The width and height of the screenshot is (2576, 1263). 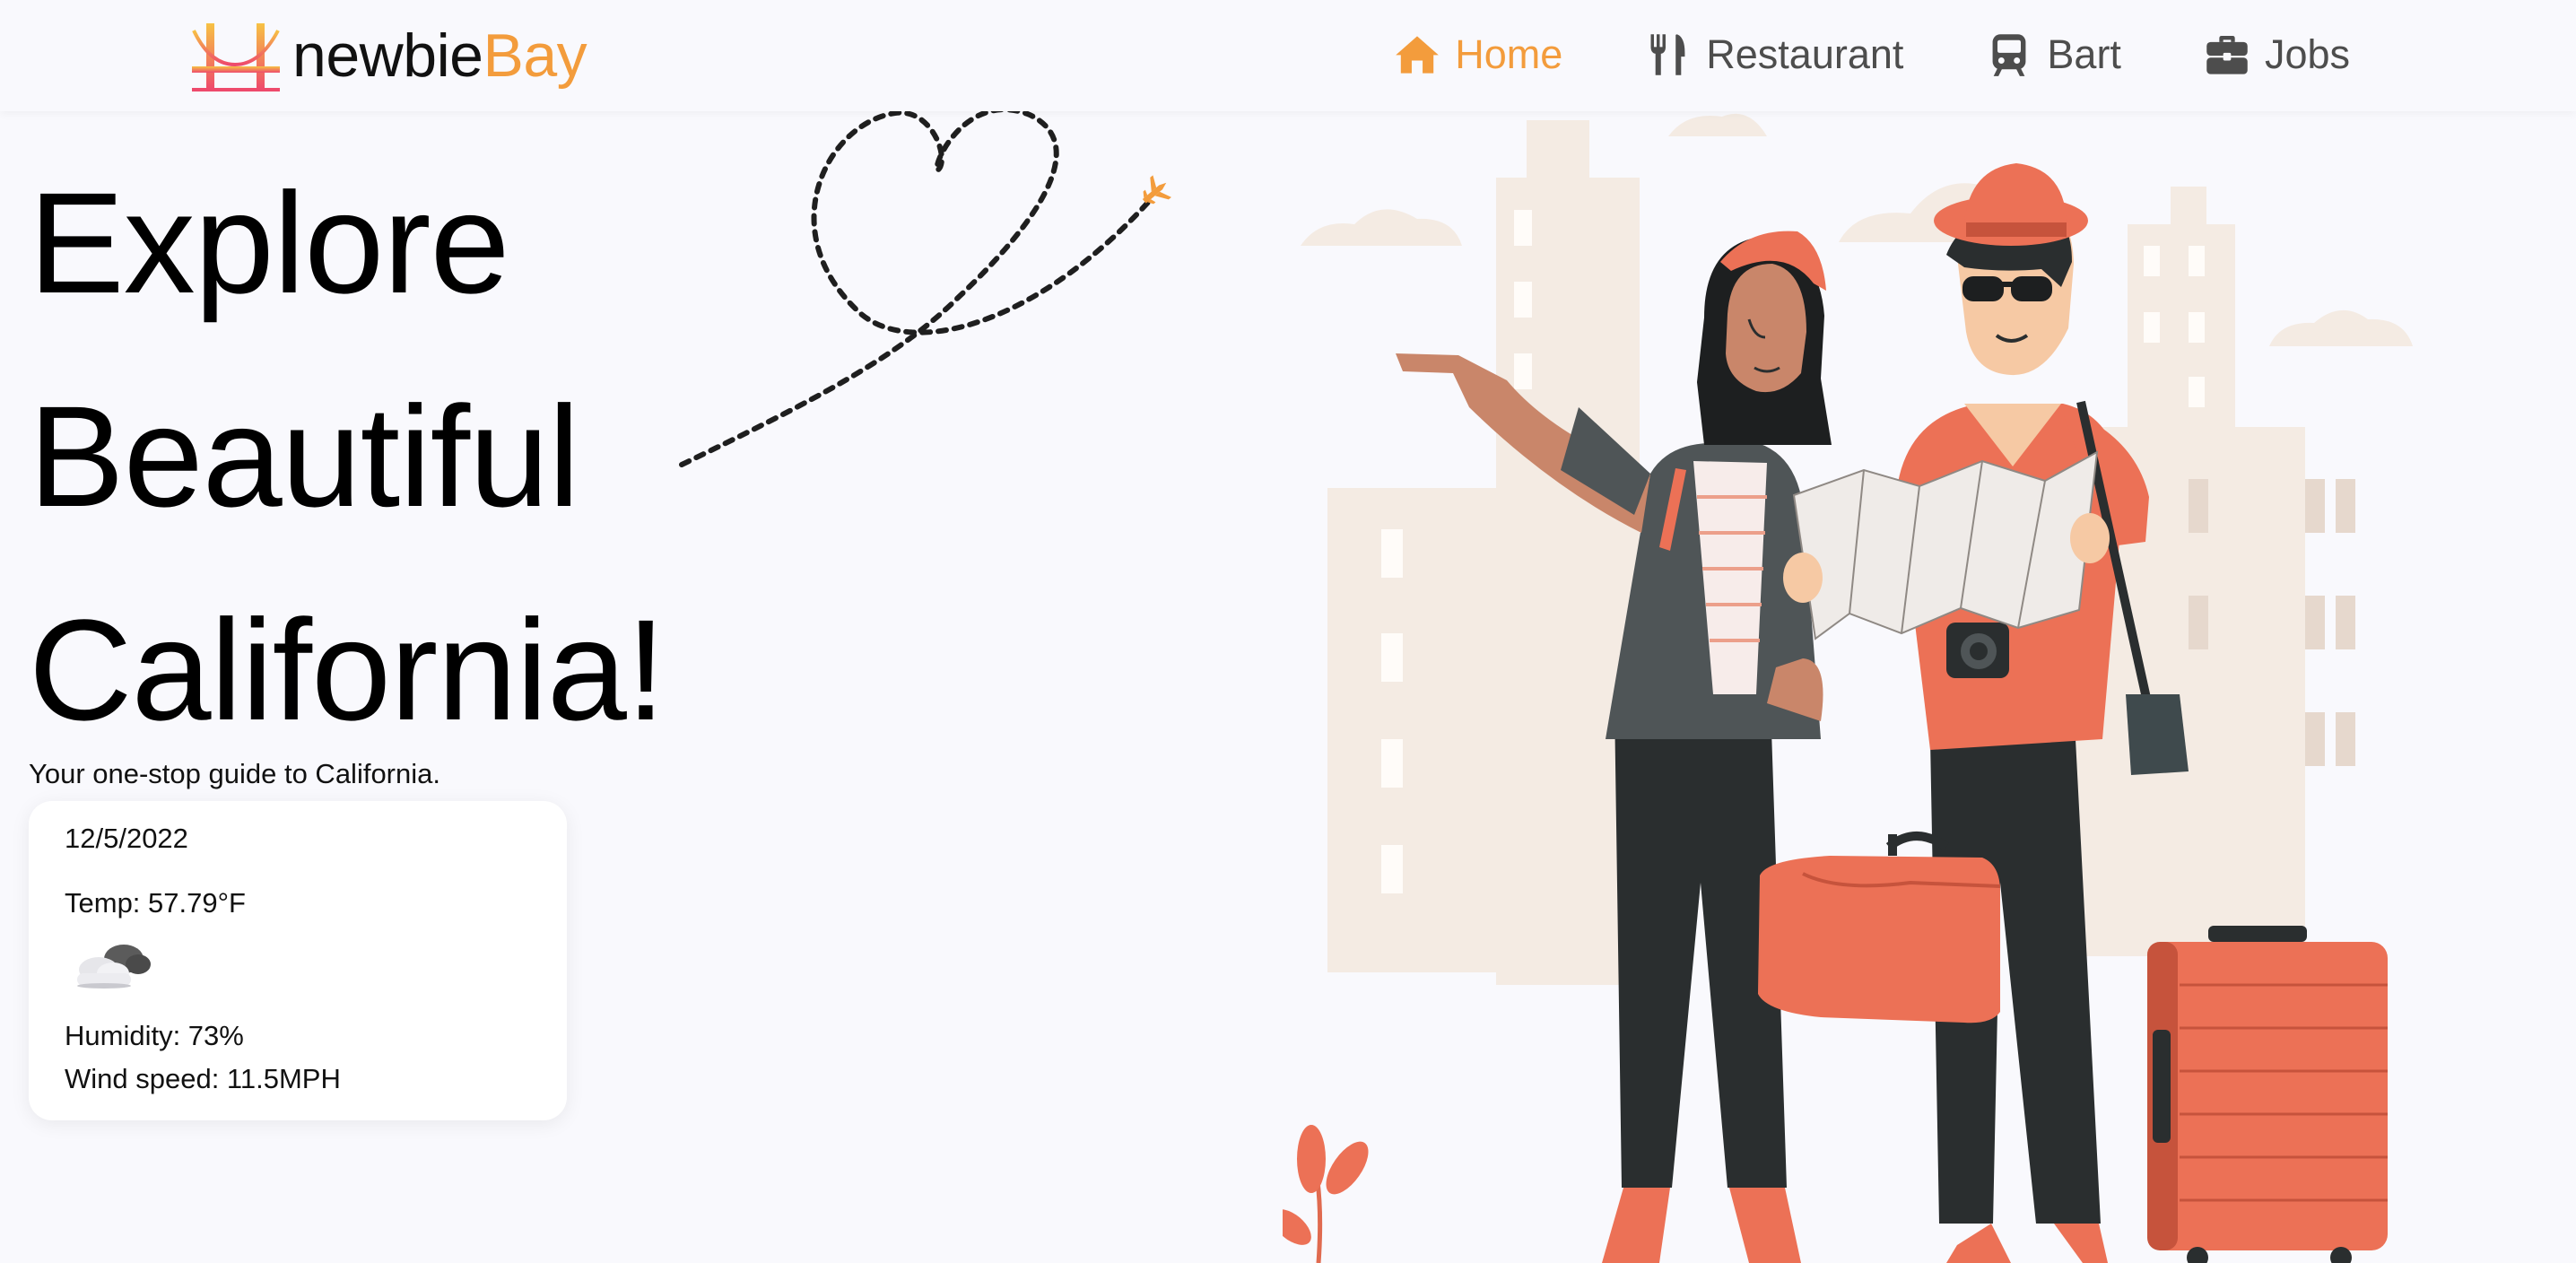 I want to click on suitcase-illustration, so click(x=2267, y=1094).